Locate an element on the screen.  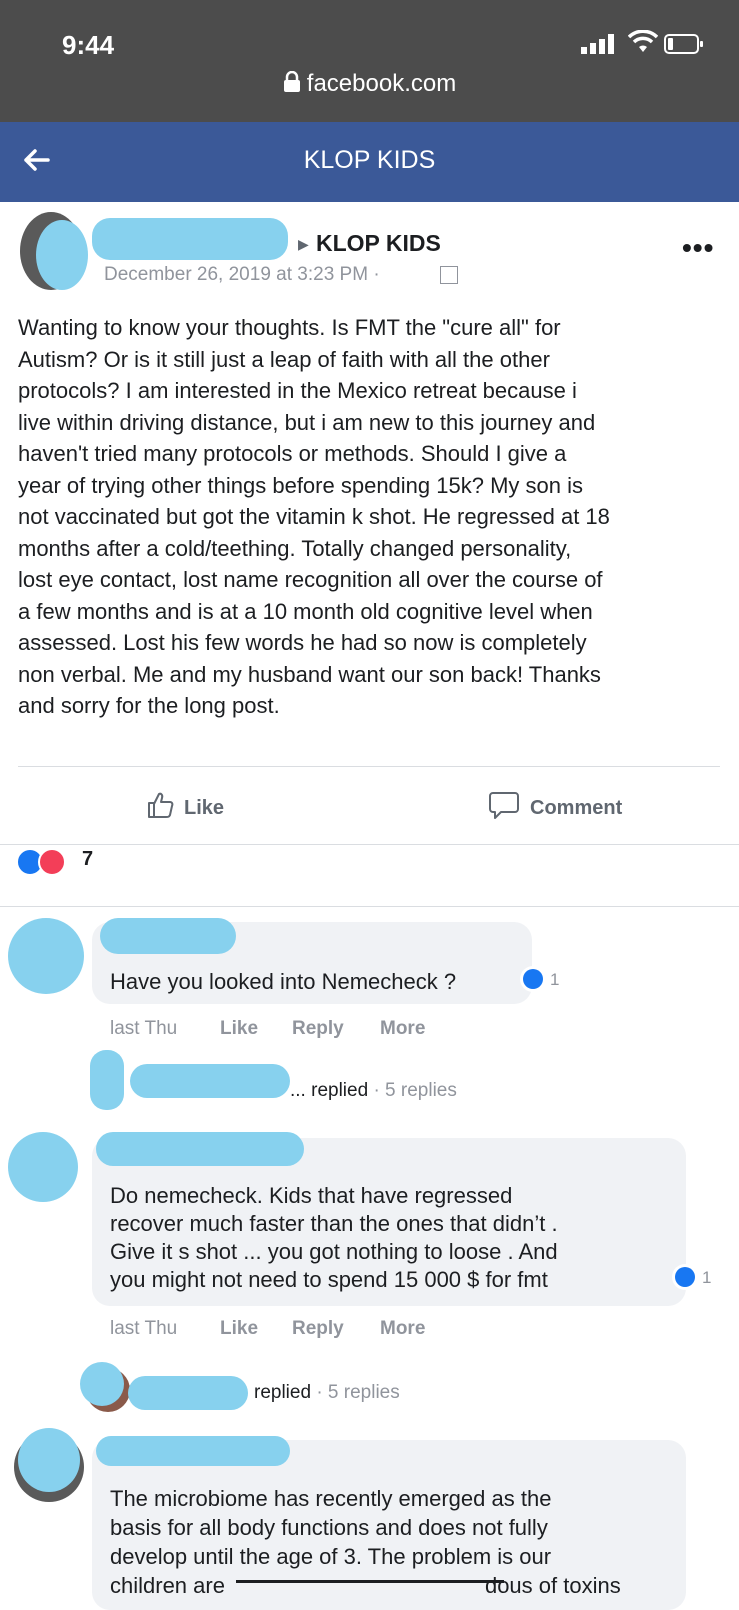
like-button: Like is located at coordinates (185, 805).